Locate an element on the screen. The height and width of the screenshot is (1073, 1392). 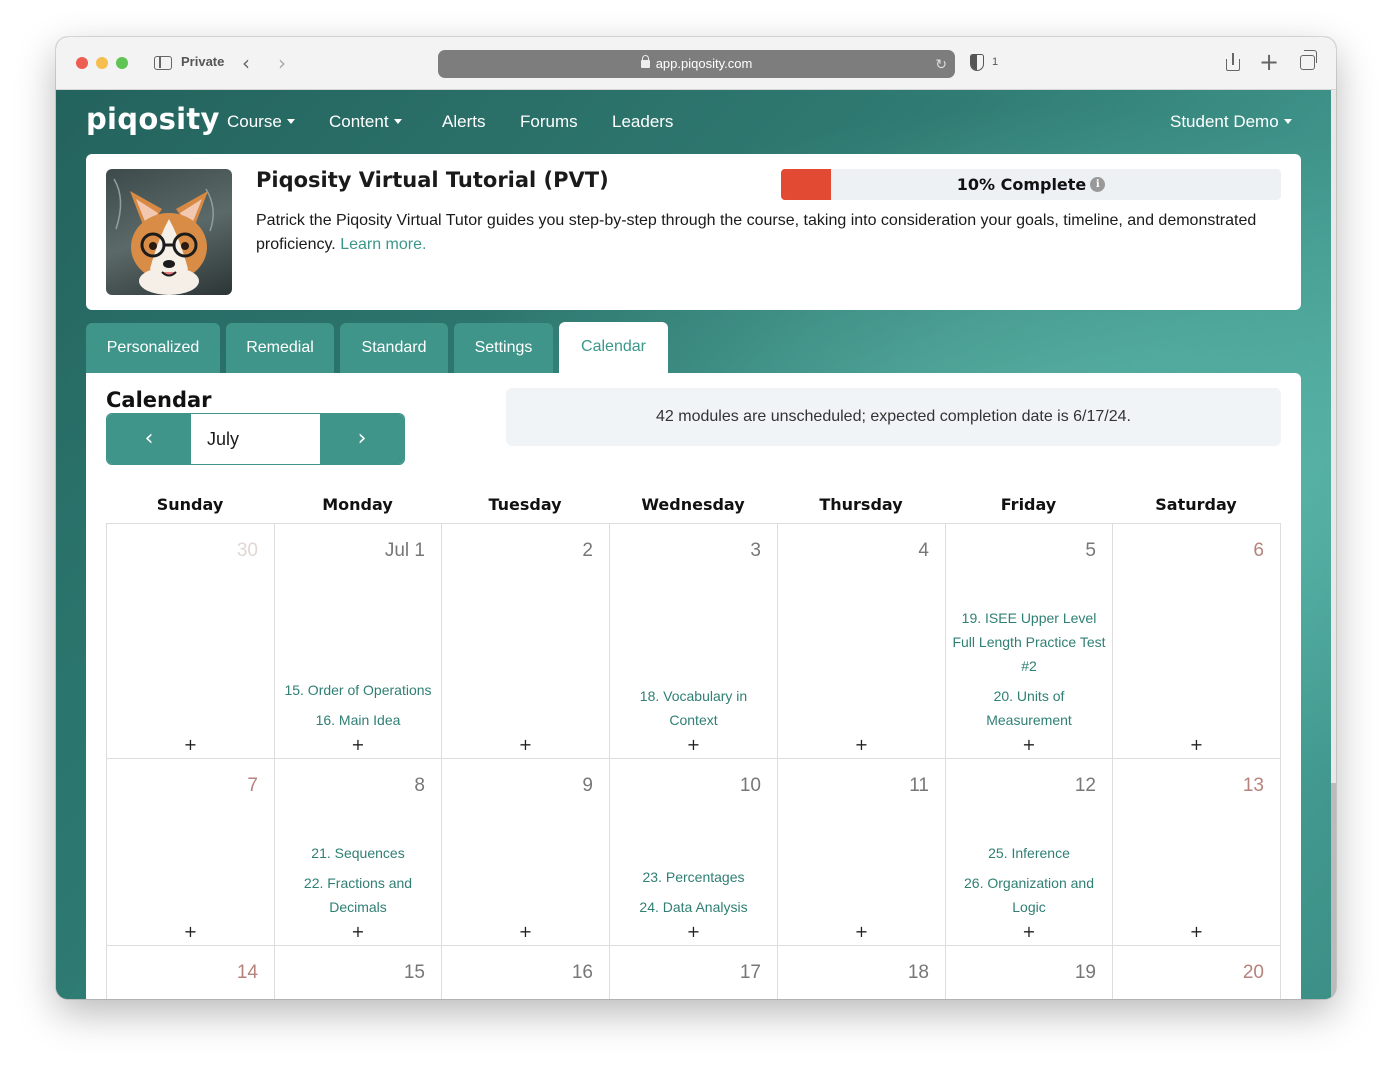
weekday-header: Friday is located at coordinates (1028, 504).